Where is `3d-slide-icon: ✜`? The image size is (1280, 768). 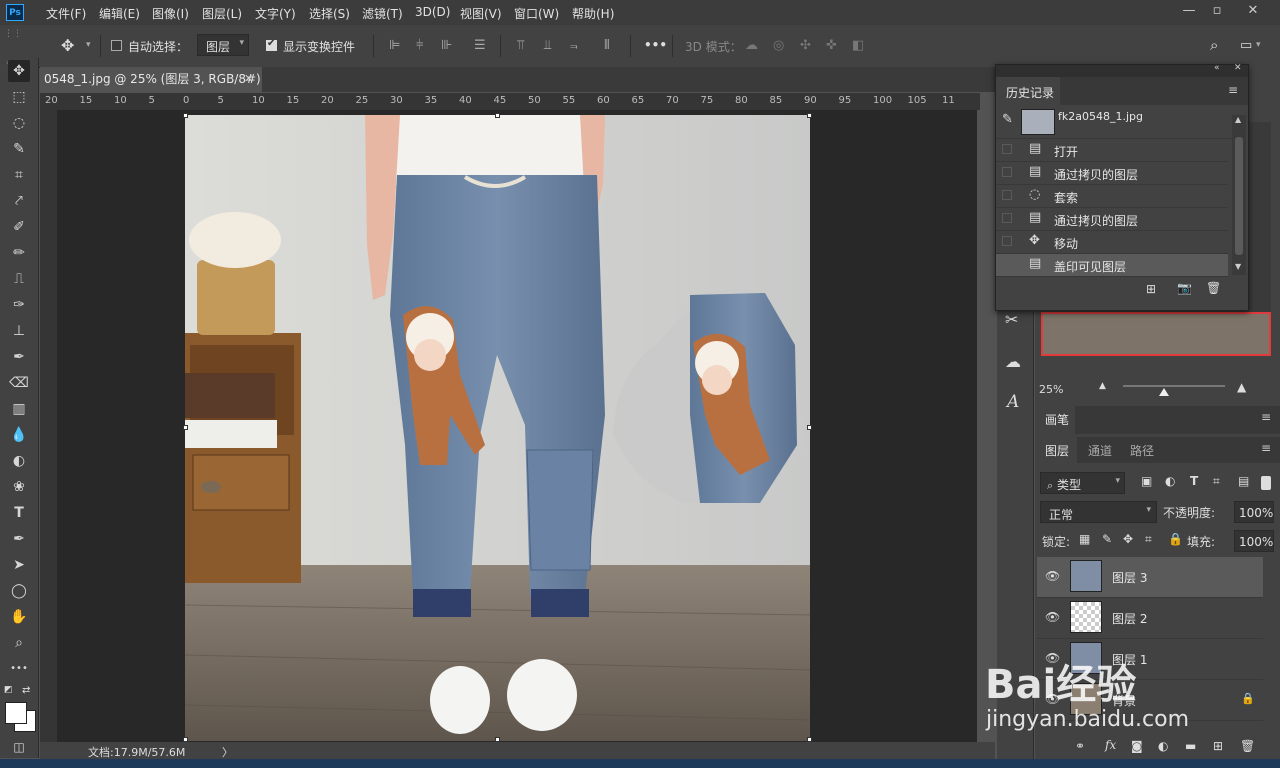
3d-slide-icon: ✜ is located at coordinates (831, 45).